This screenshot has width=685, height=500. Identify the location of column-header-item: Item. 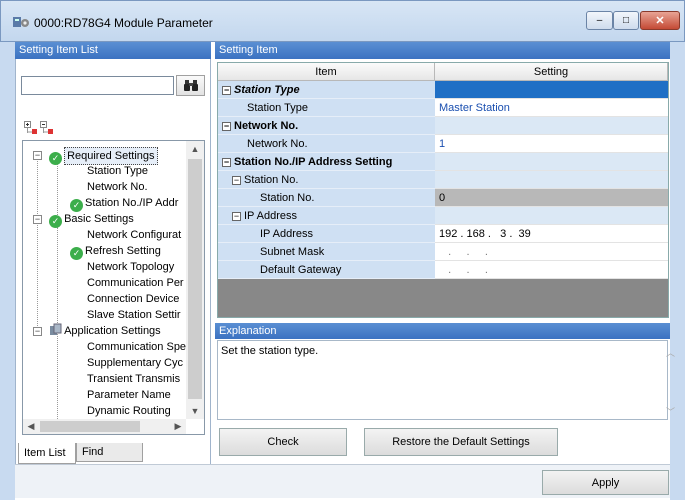
(326, 72).